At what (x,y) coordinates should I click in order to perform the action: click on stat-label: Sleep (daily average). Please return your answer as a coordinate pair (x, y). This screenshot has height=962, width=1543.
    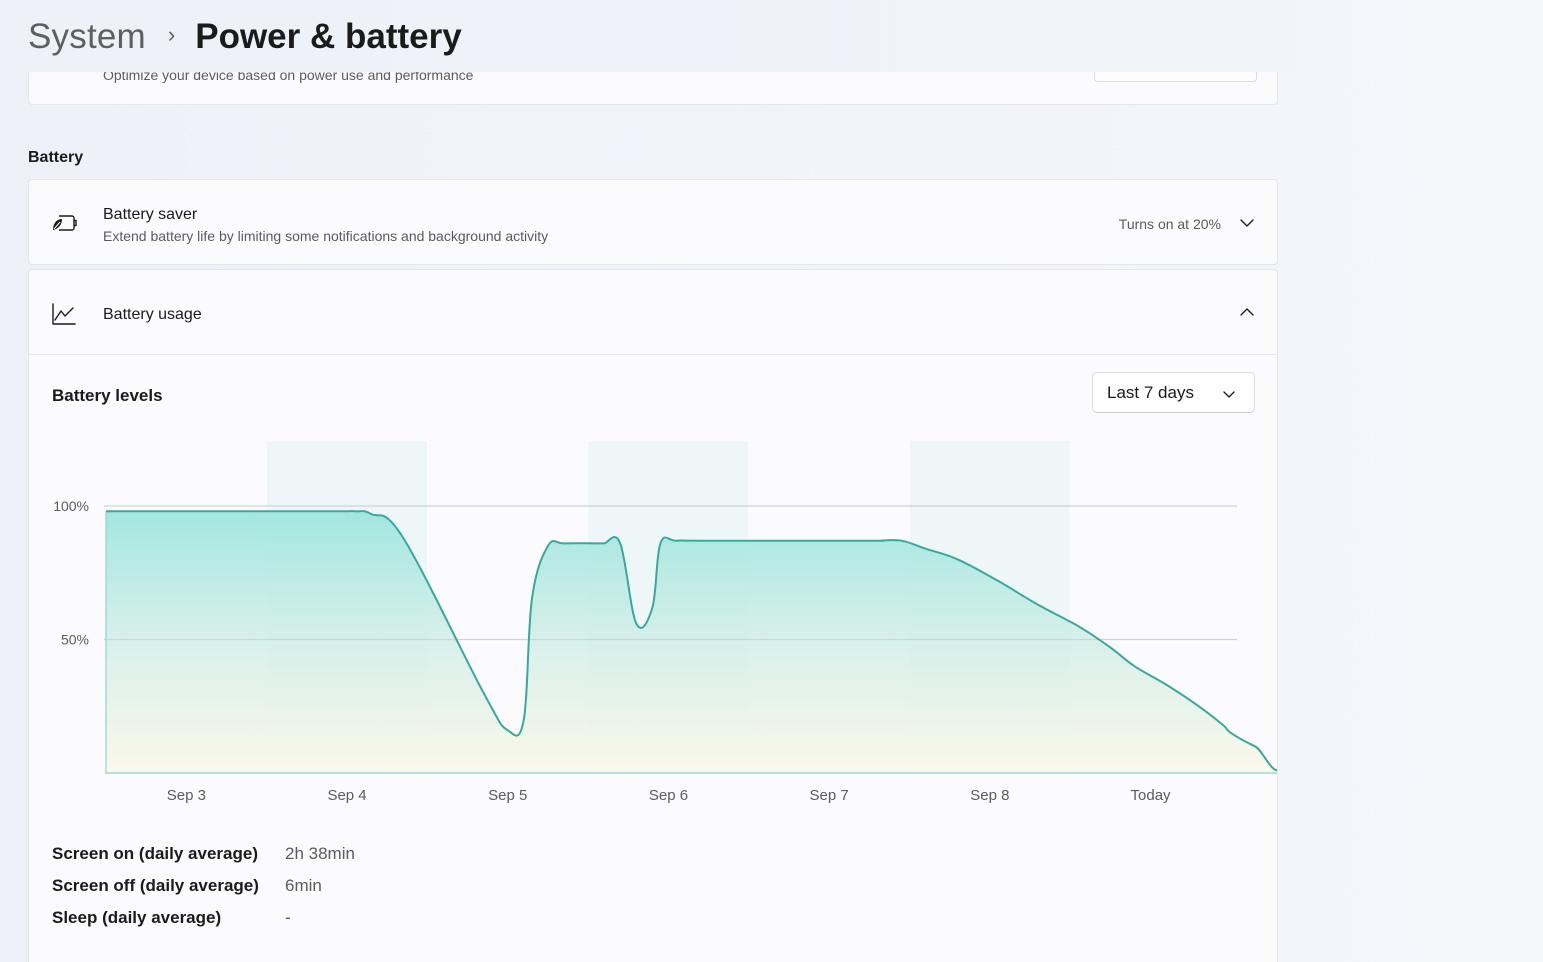
    Looking at the image, I should click on (137, 917).